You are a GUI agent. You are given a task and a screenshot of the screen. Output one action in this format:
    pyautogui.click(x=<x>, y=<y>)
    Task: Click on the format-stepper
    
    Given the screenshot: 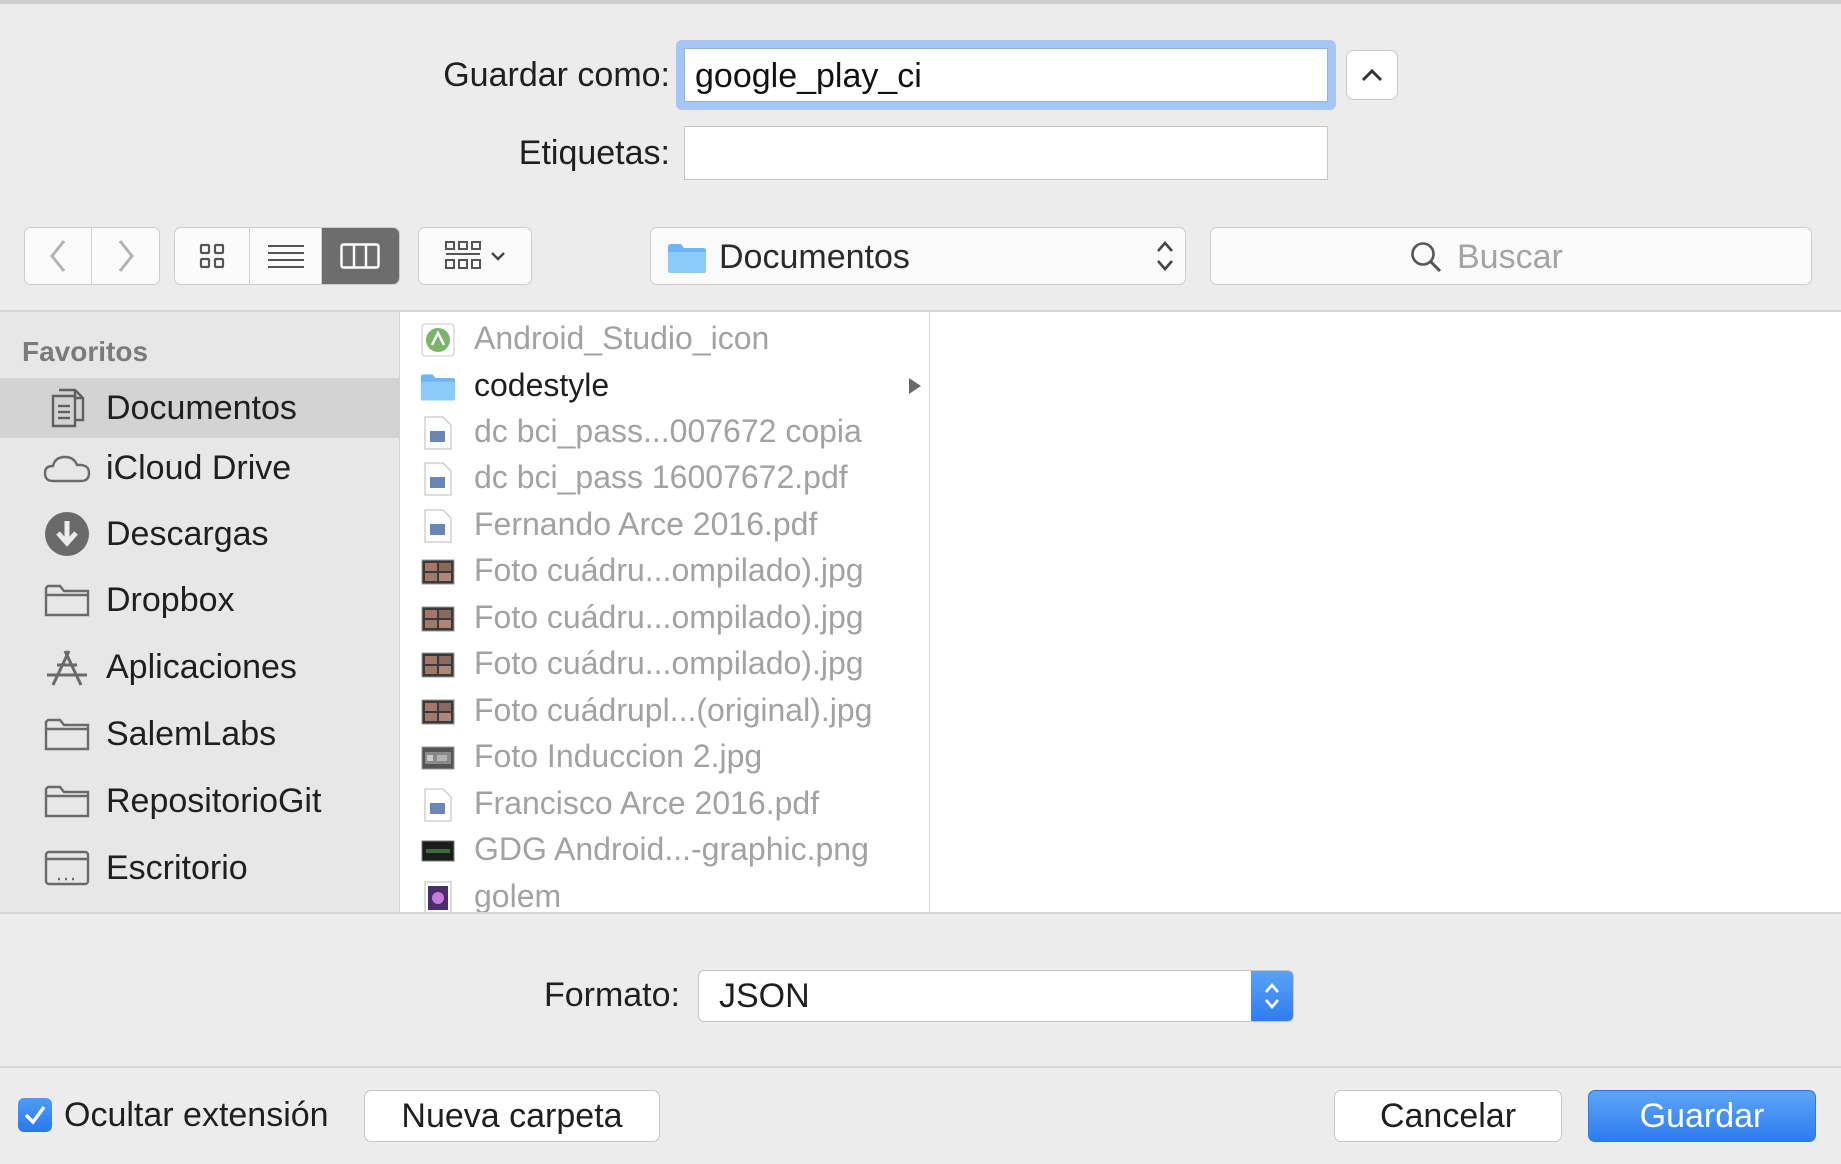 What is the action you would take?
    pyautogui.click(x=1272, y=996)
    